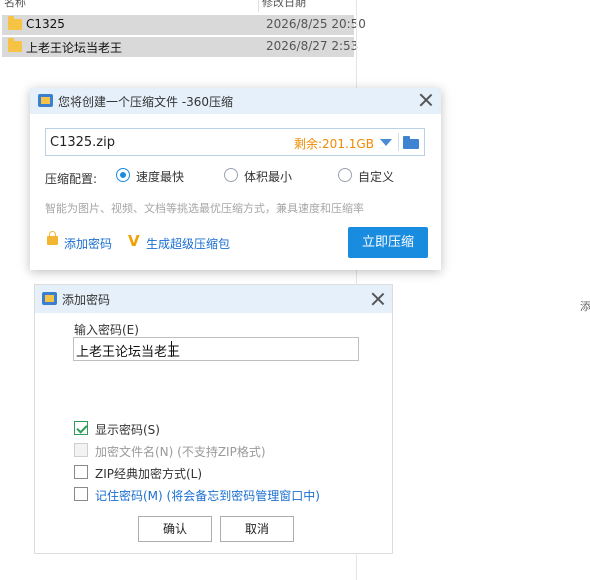 Image resolution: width=590 pixels, height=580 pixels. I want to click on browse-folder-icon, so click(411, 142).